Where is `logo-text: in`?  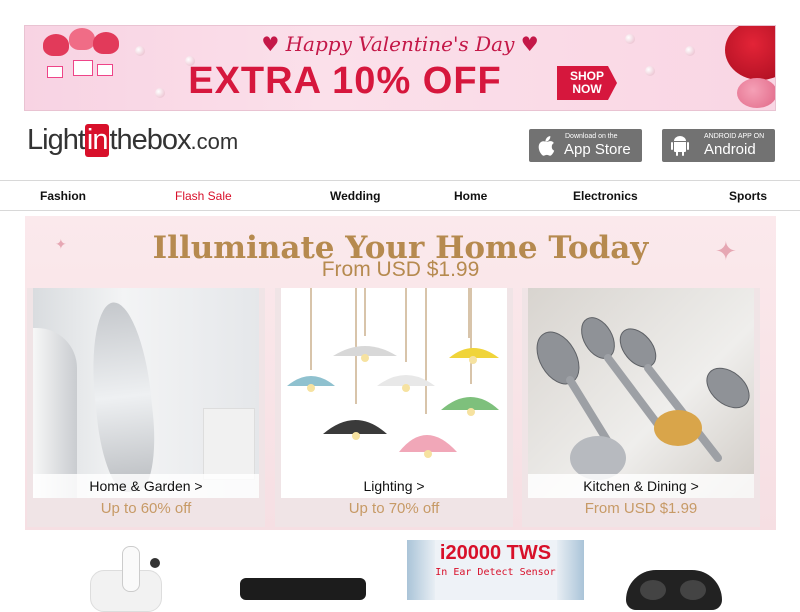
logo-text: in is located at coordinates (97, 140).